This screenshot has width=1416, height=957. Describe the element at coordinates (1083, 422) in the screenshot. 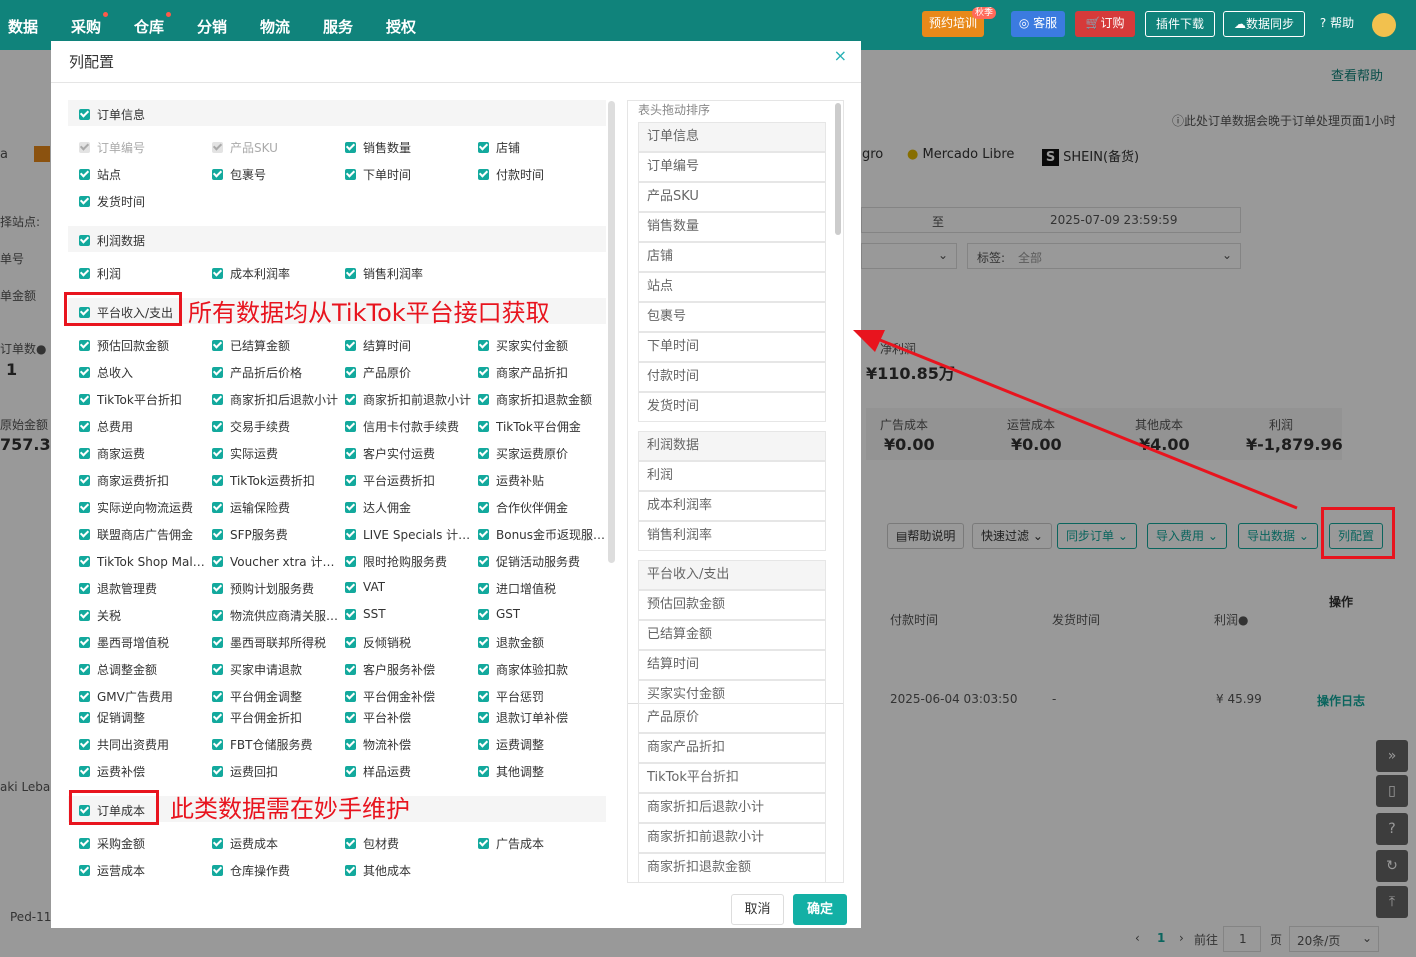

I see `arrow-line` at that location.